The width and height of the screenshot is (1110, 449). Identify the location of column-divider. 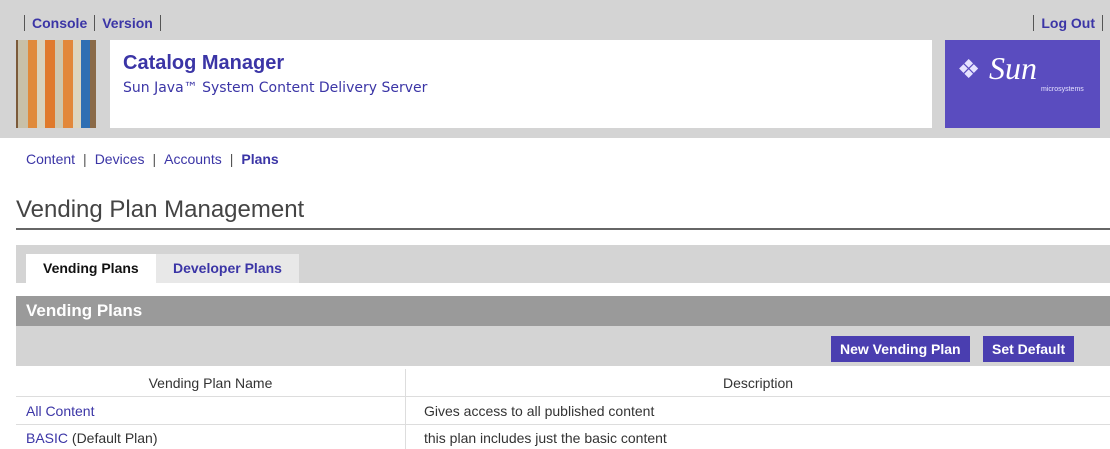
(405, 409).